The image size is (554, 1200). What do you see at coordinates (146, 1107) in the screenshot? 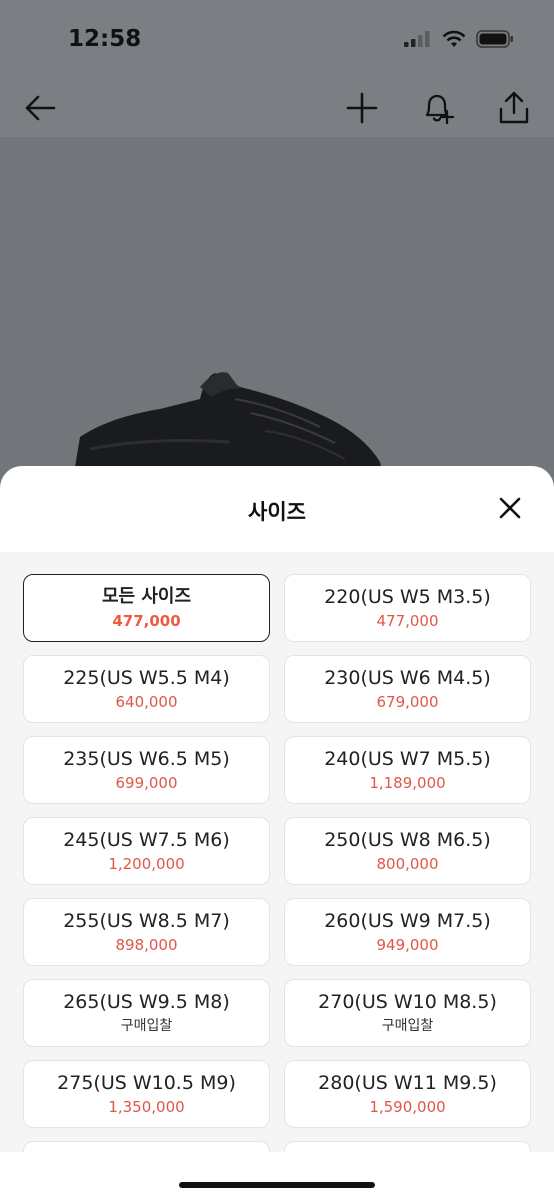
I see `size-price: 1,350,000` at bounding box center [146, 1107].